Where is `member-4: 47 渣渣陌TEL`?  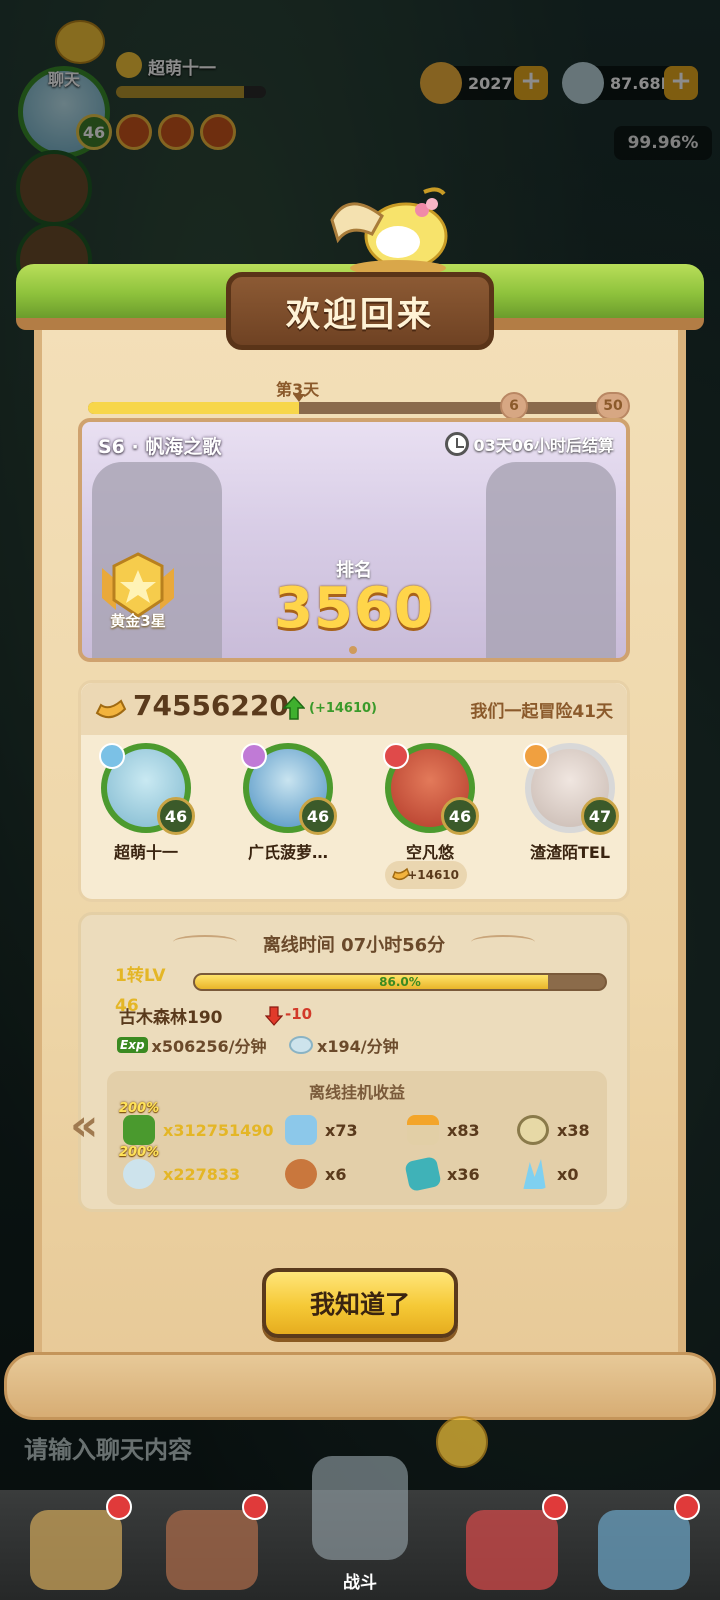 member-4: 47 渣渣陌TEL is located at coordinates (570, 803).